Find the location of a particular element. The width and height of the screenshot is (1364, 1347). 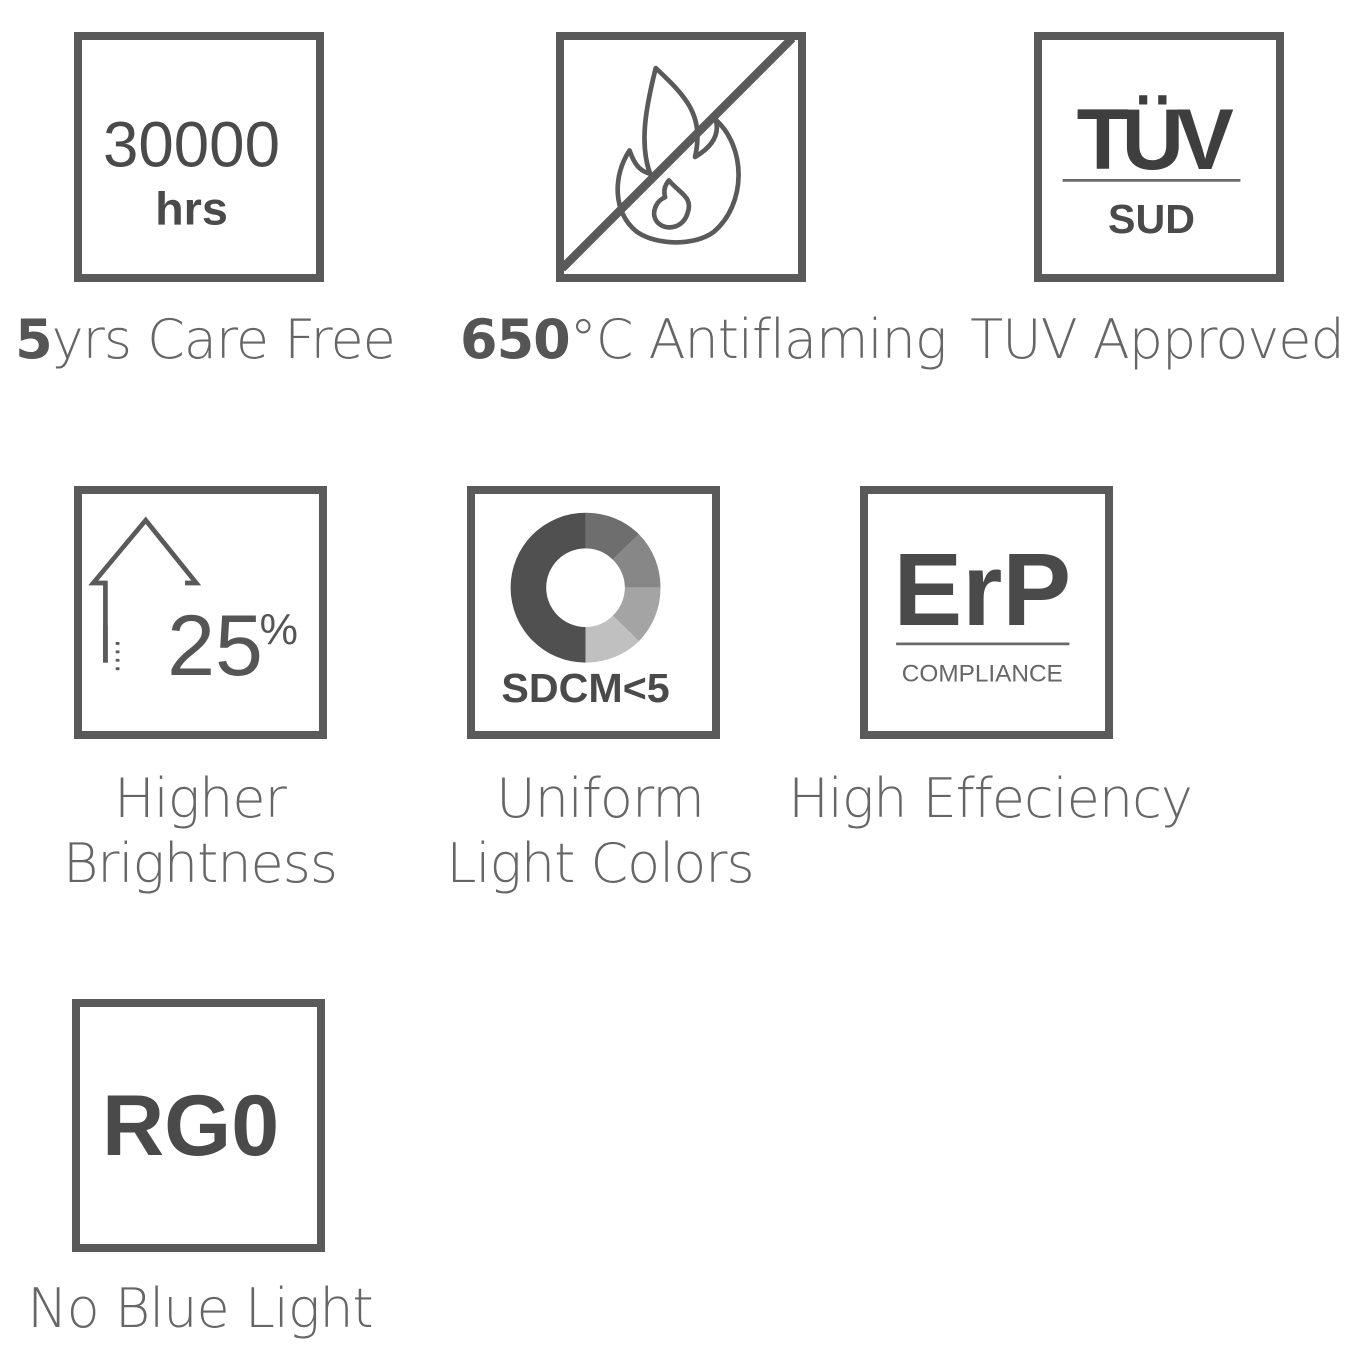

tuv-badge: TÜV SUD is located at coordinates (1159, 157).